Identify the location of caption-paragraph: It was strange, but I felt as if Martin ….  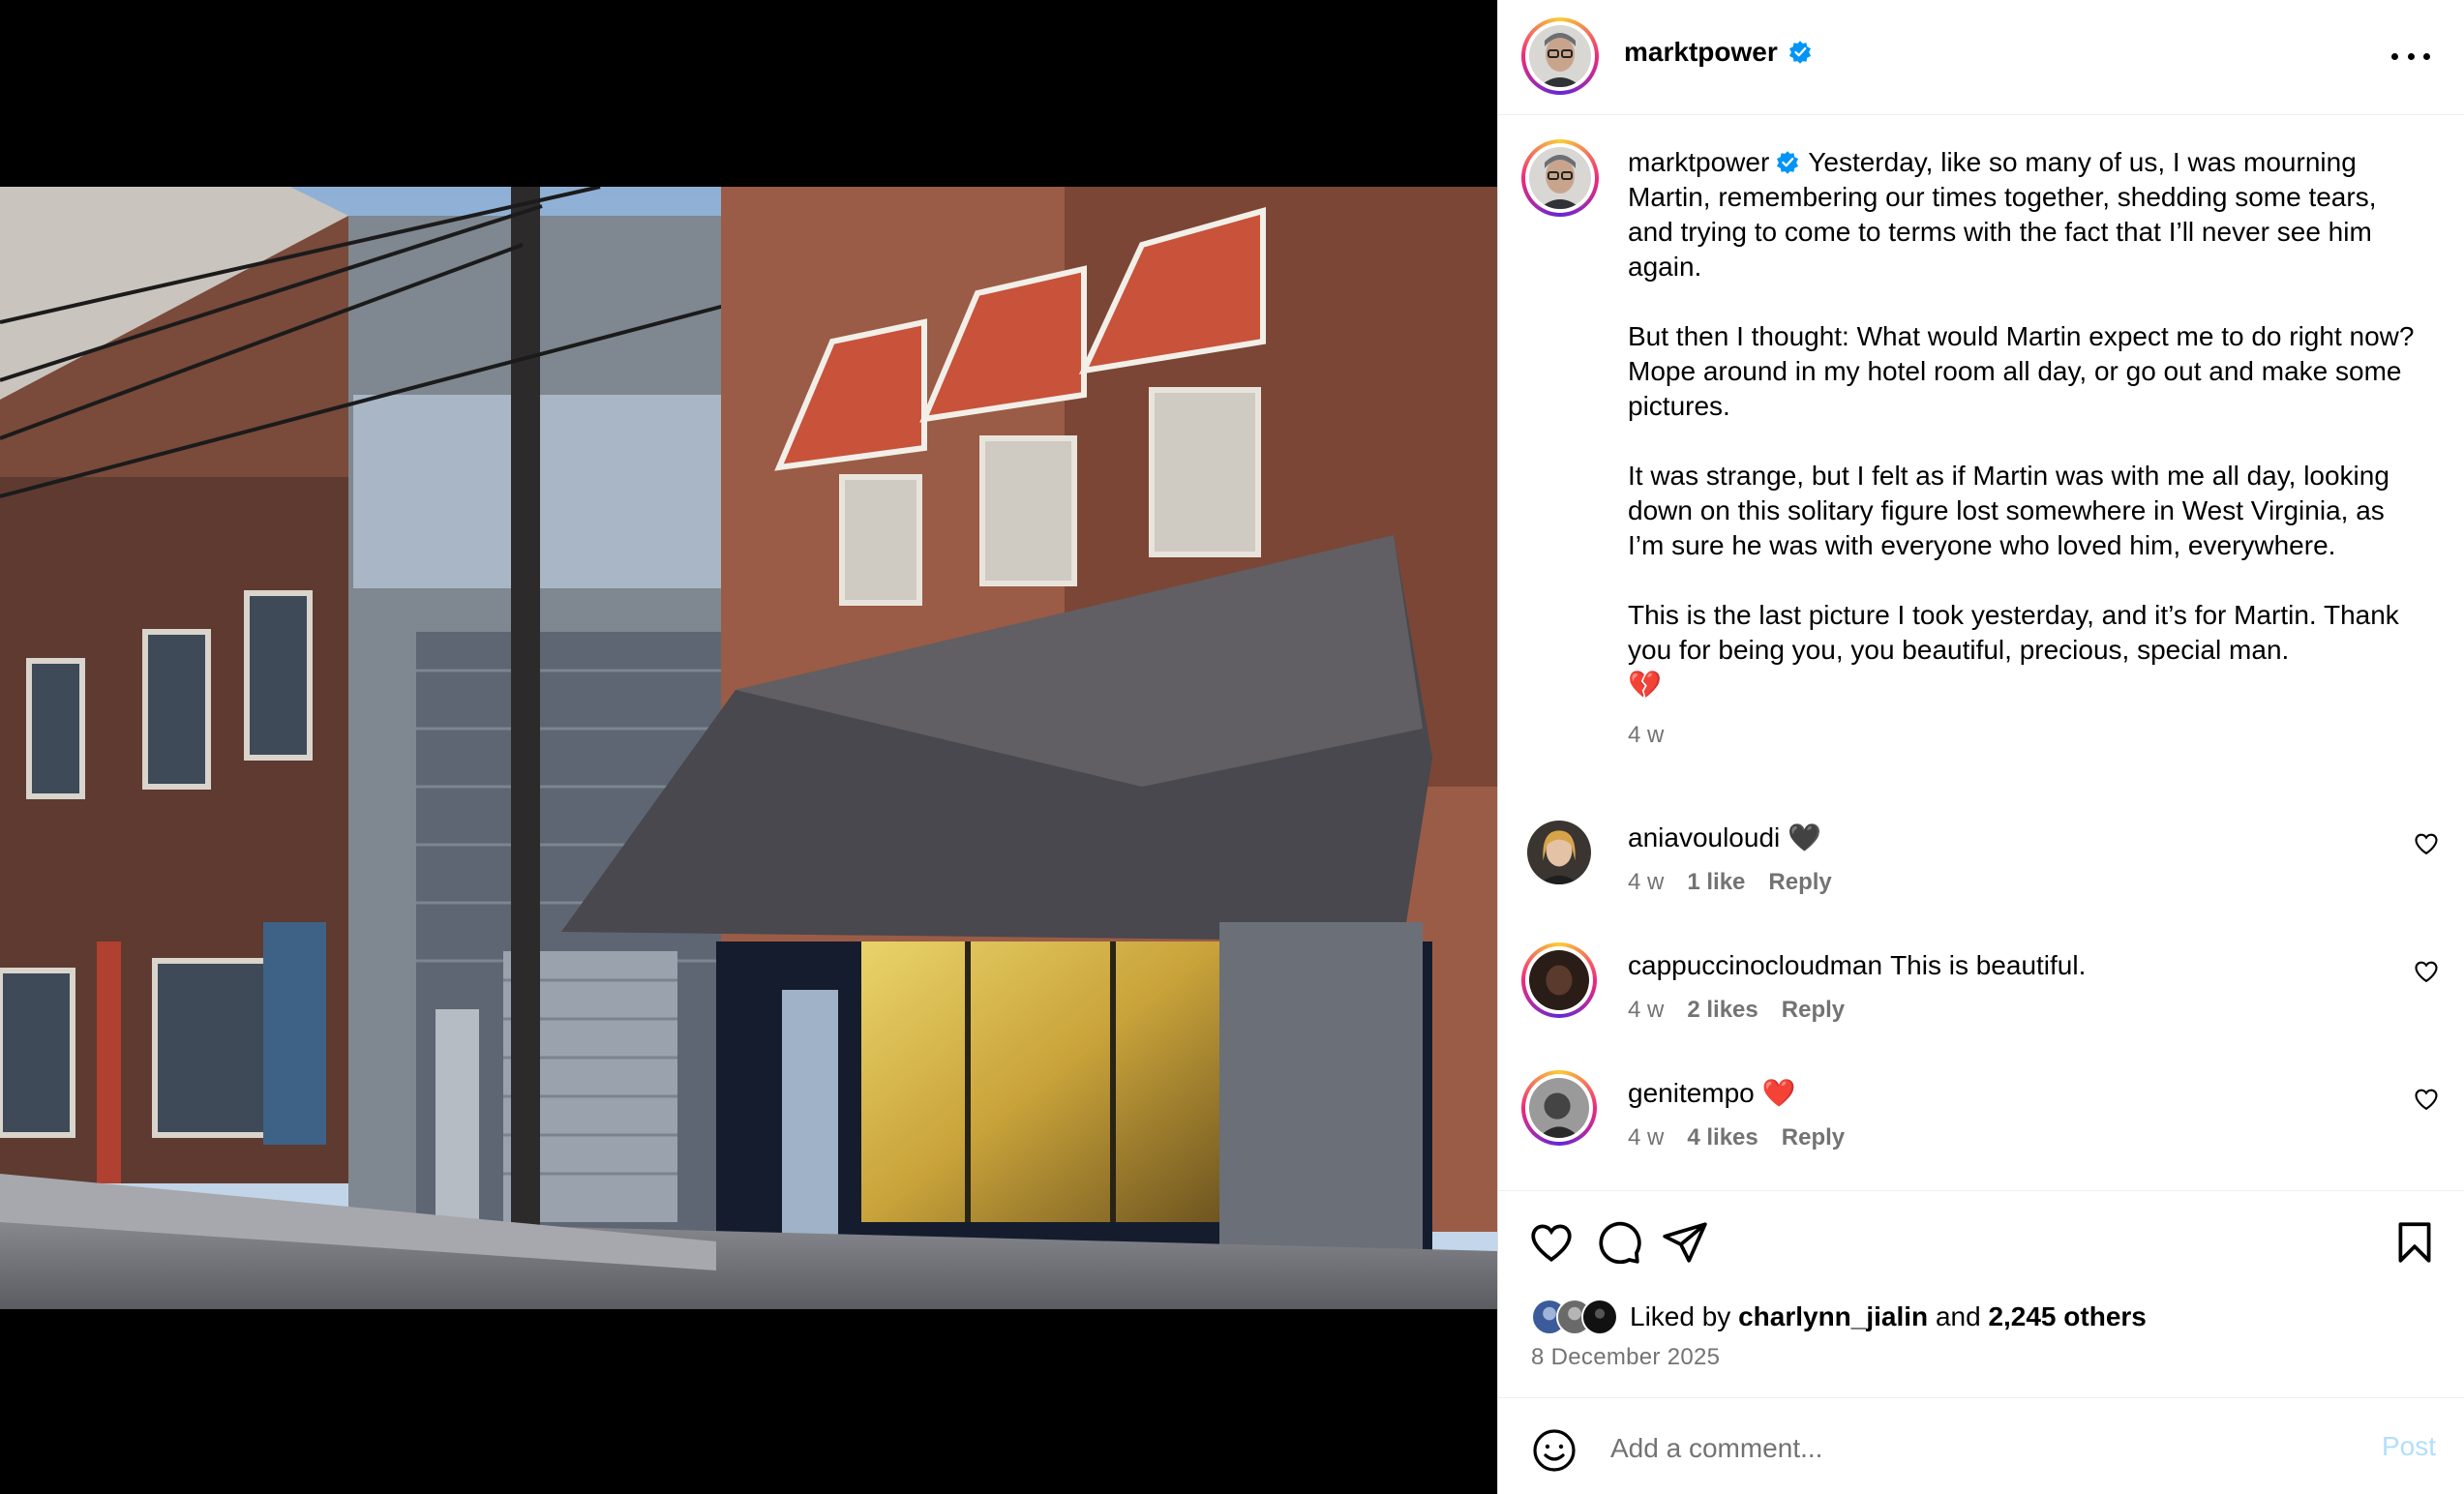
(2024, 511).